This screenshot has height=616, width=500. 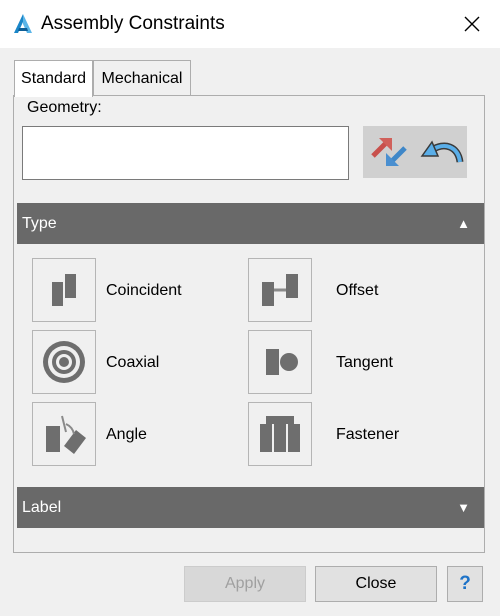 I want to click on coaxial-button, so click(x=64, y=362).